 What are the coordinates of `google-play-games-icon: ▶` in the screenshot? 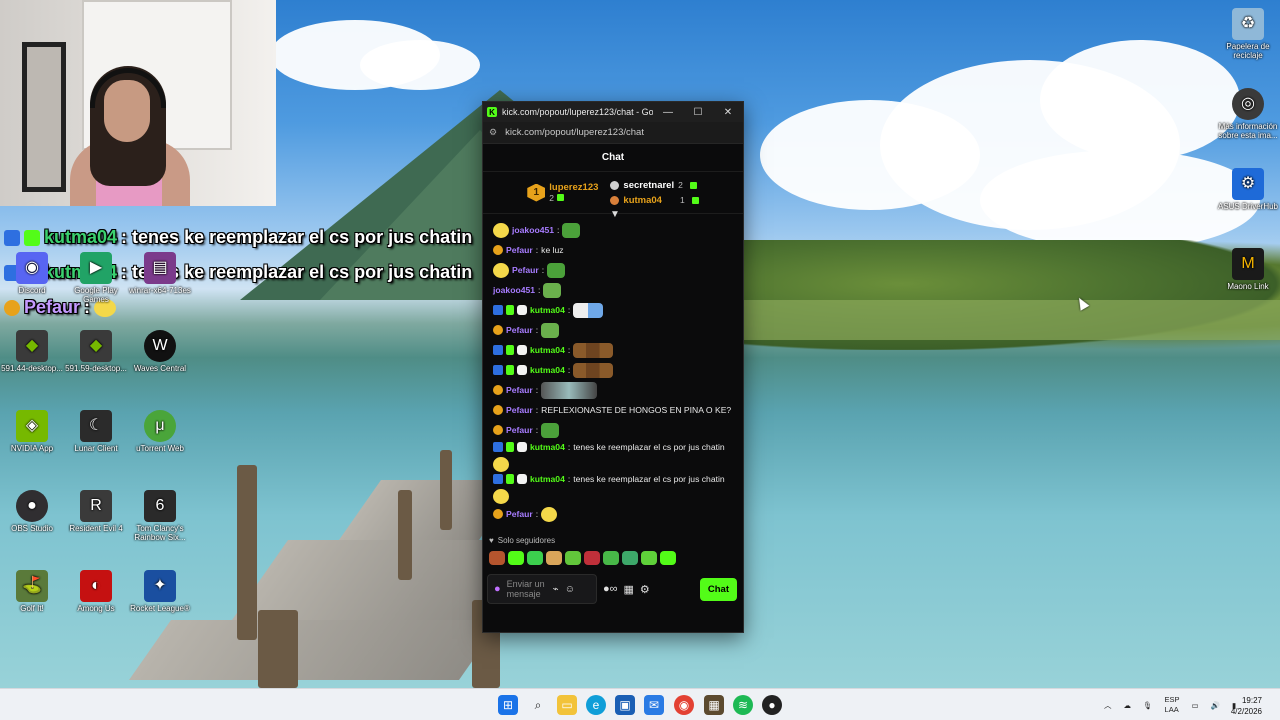 It's located at (96, 268).